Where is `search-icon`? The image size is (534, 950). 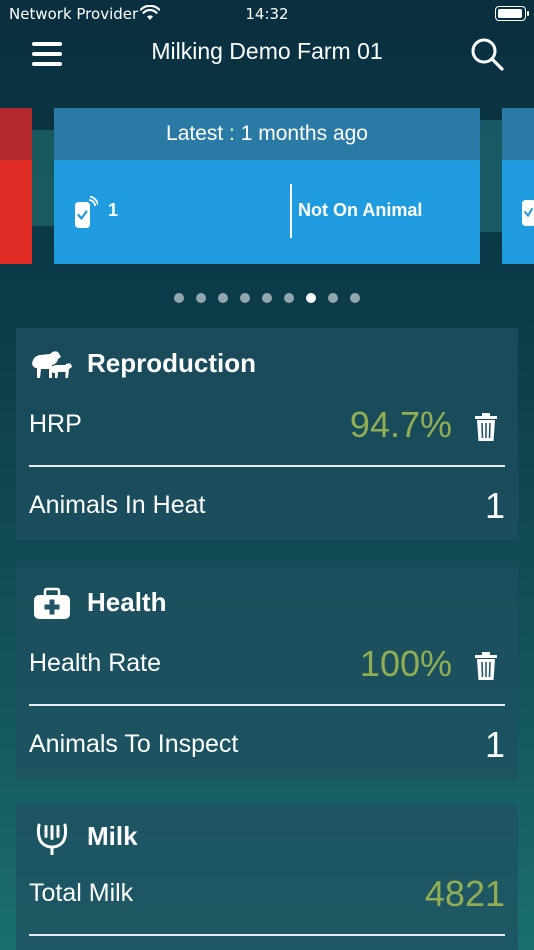
search-icon is located at coordinates (487, 54).